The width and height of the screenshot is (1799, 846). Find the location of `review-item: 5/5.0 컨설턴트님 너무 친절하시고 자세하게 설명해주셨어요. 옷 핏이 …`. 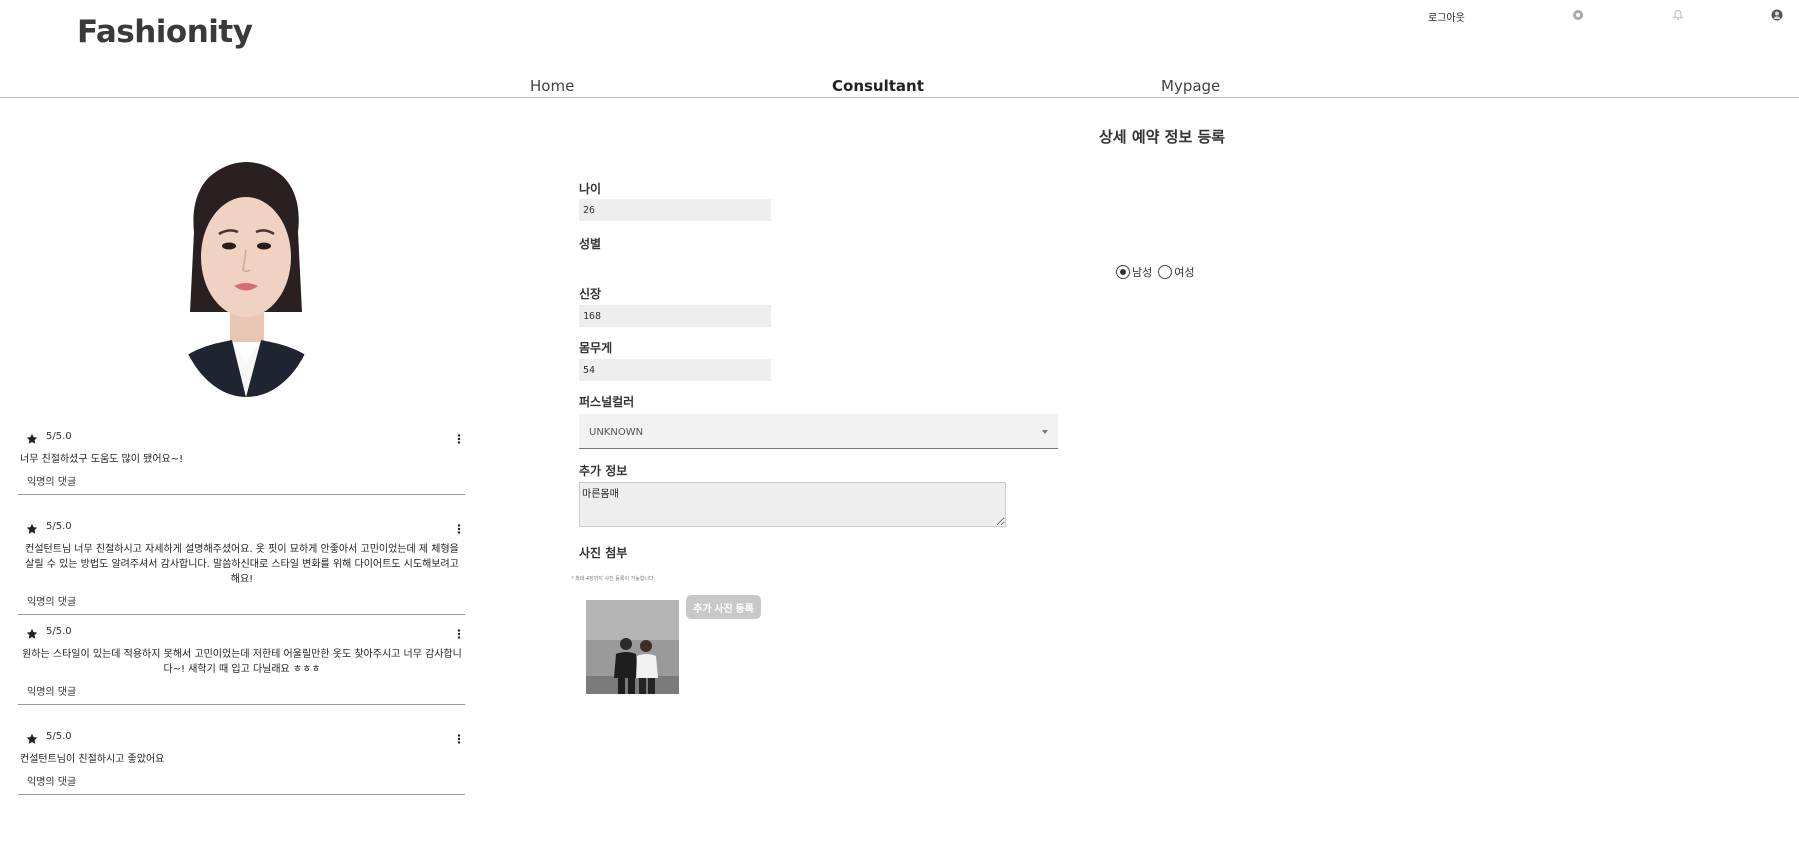

review-item: 5/5.0 컨설턴트님 너무 친절하시고 자세하게 설명해주셨어요. 옷 핏이 … is located at coordinates (242, 567).